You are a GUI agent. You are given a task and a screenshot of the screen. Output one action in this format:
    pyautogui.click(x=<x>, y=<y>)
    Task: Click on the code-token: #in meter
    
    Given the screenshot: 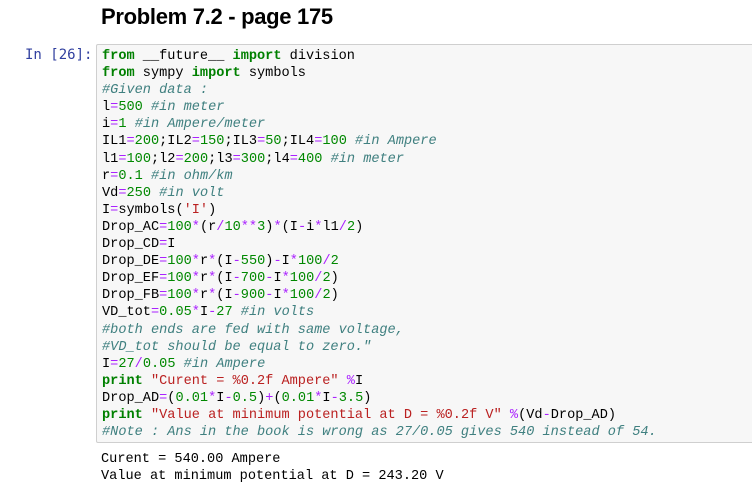 What is the action you would take?
    pyautogui.click(x=367, y=159)
    